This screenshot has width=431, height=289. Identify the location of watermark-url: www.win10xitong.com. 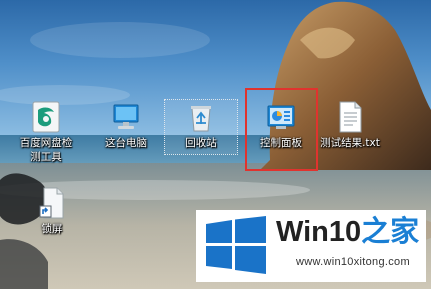
(353, 262).